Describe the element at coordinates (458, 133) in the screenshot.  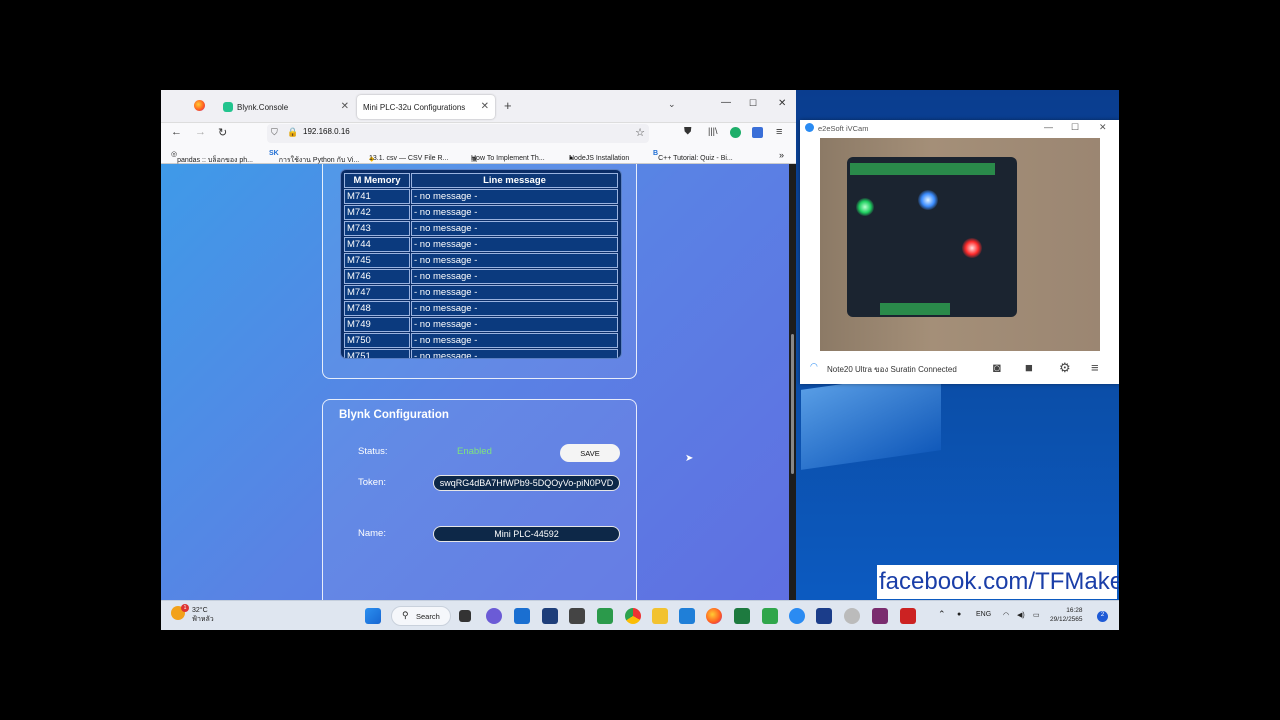
I see `url-bar: ⛉ 🔒 192.168.0.16 ☆` at that location.